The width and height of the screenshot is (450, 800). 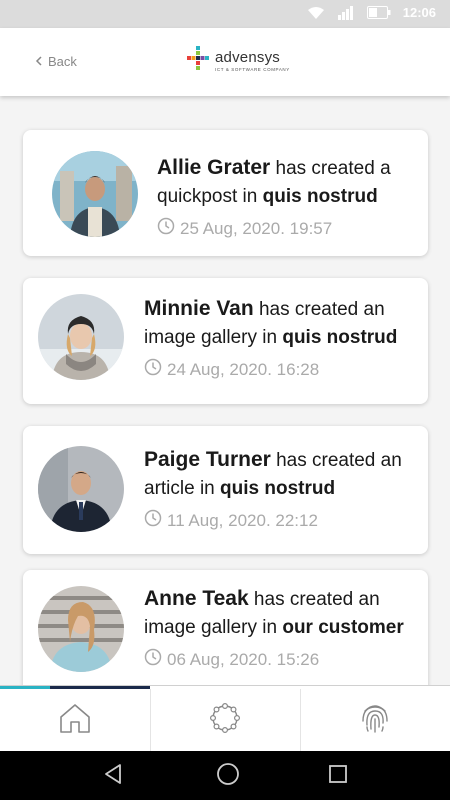 I want to click on author-name: Allie Grater, so click(x=214, y=167).